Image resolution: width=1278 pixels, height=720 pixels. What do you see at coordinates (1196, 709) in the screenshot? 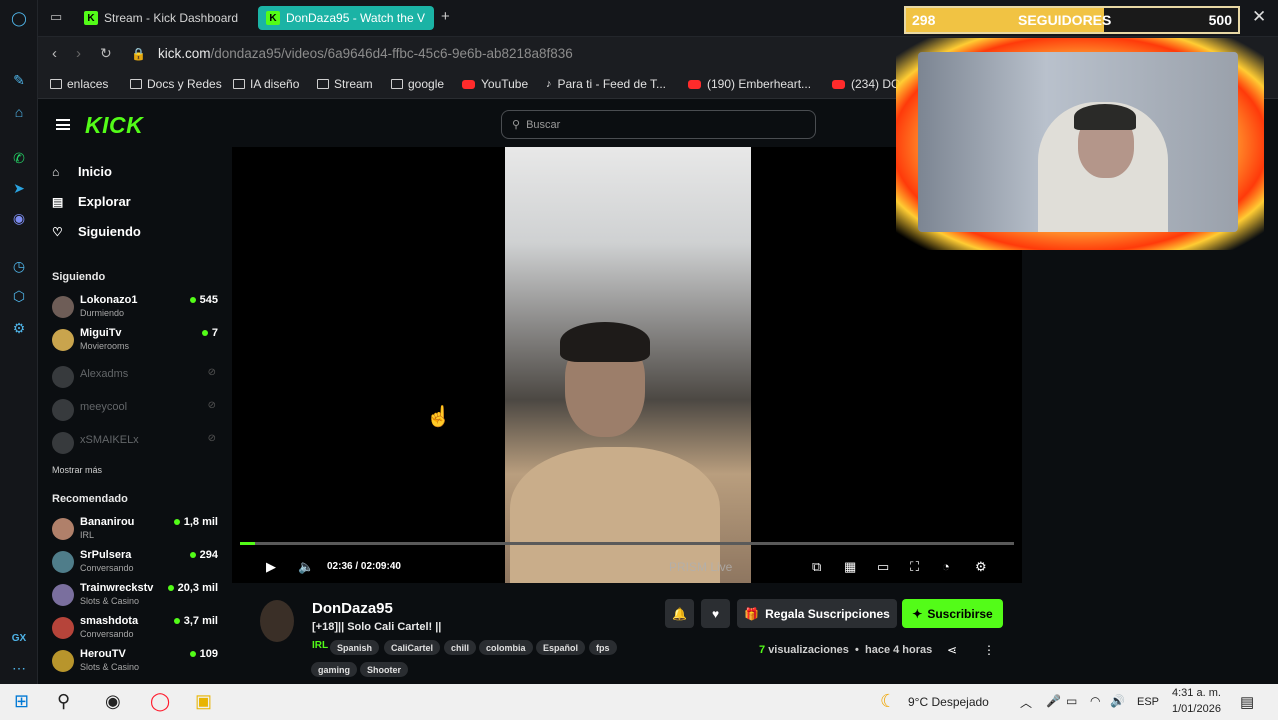
I see `clock-date: 1/01/2026` at bounding box center [1196, 709].